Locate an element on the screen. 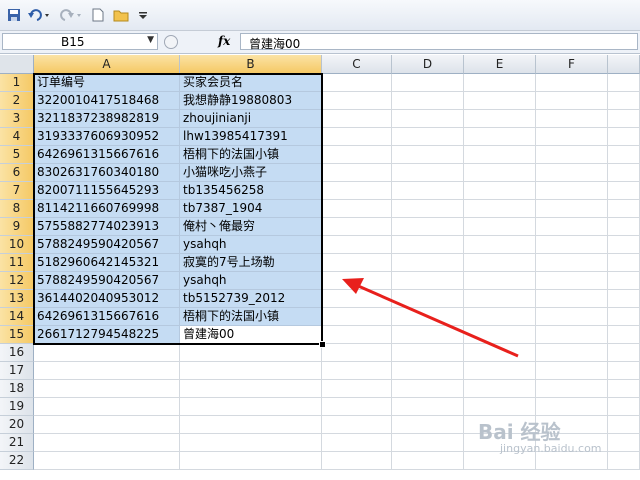  watermark-url: jingyan.baidu.com is located at coordinates (551, 448).